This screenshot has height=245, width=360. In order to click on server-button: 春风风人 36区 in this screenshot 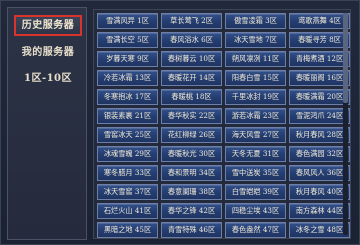, I will do `click(319, 173)`.